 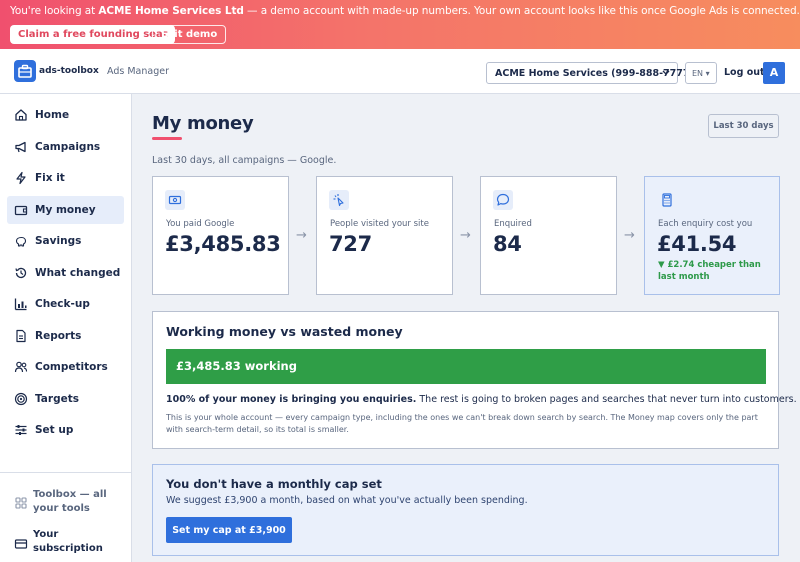 What do you see at coordinates (138, 71) in the screenshot?
I see `product-label: Ads Manager` at bounding box center [138, 71].